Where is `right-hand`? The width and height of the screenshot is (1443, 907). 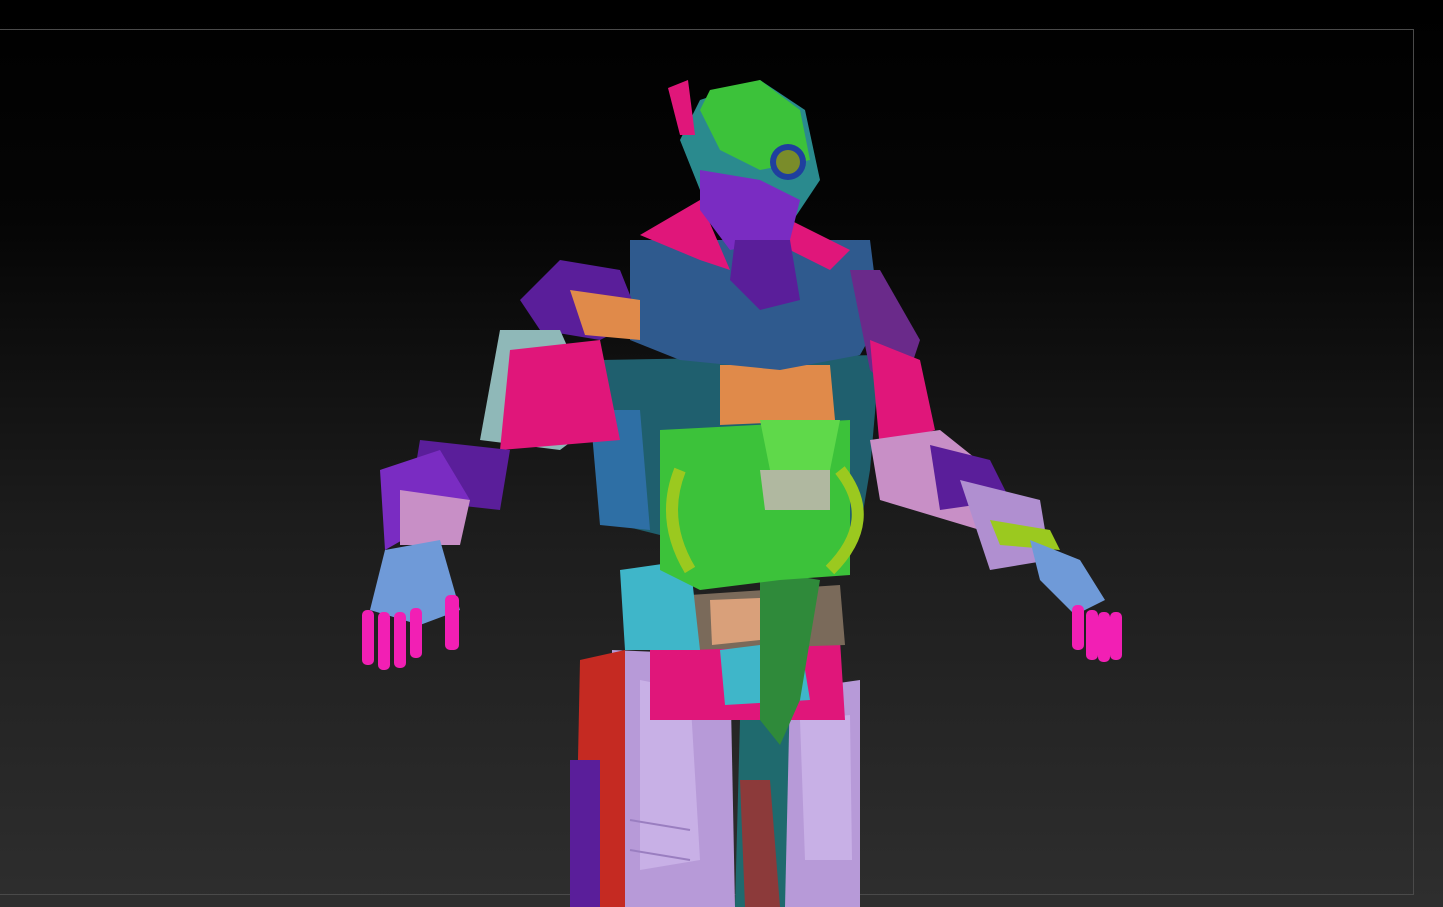
right-hand is located at coordinates (1097, 633).